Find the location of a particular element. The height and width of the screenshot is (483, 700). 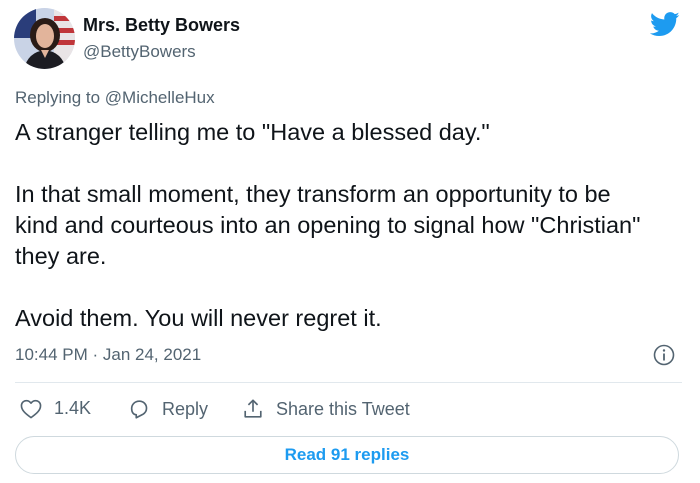

reply-button: Reply is located at coordinates (168, 409).